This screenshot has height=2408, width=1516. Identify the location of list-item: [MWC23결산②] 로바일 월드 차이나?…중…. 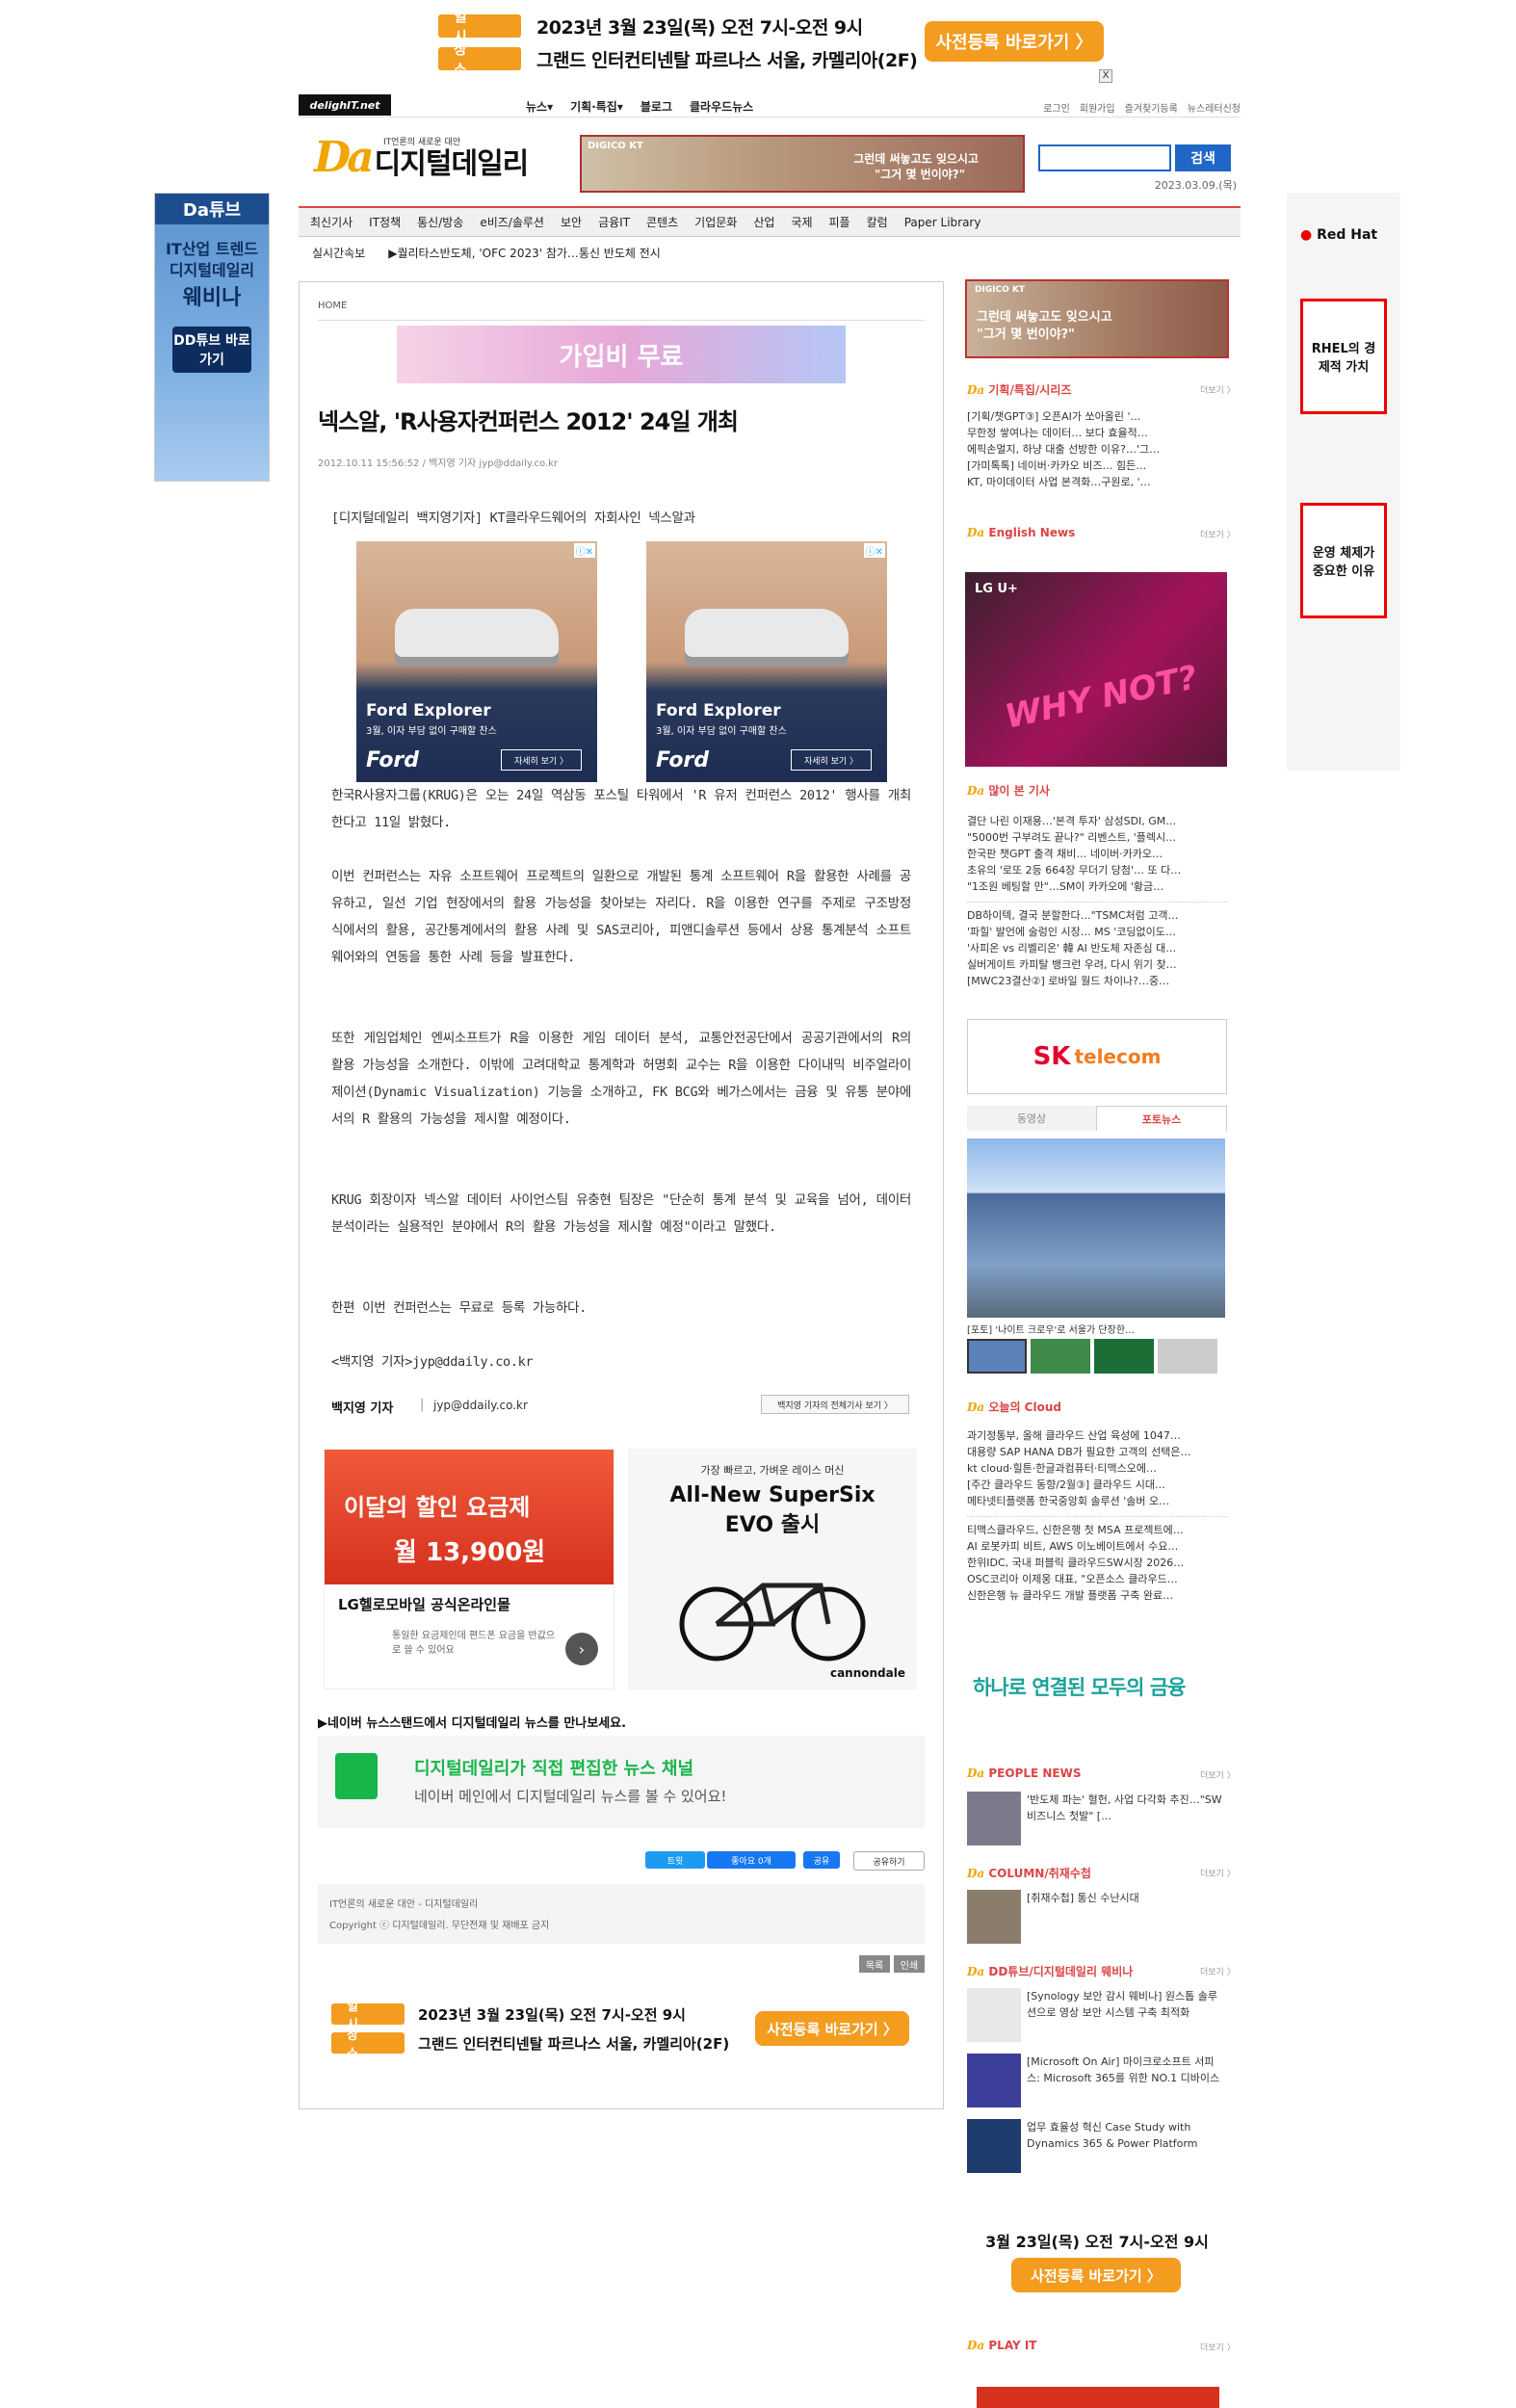
(1098, 981).